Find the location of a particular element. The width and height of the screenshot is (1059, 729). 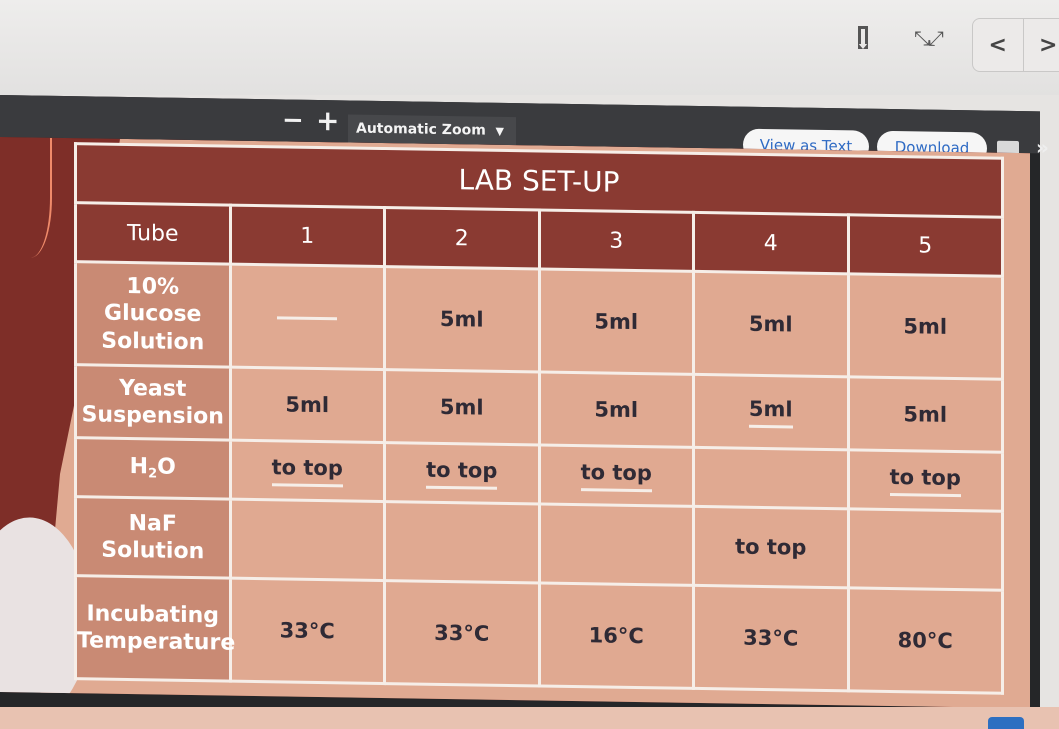

row-label-glucose: 10% Glucose Solution is located at coordinates (152, 314).